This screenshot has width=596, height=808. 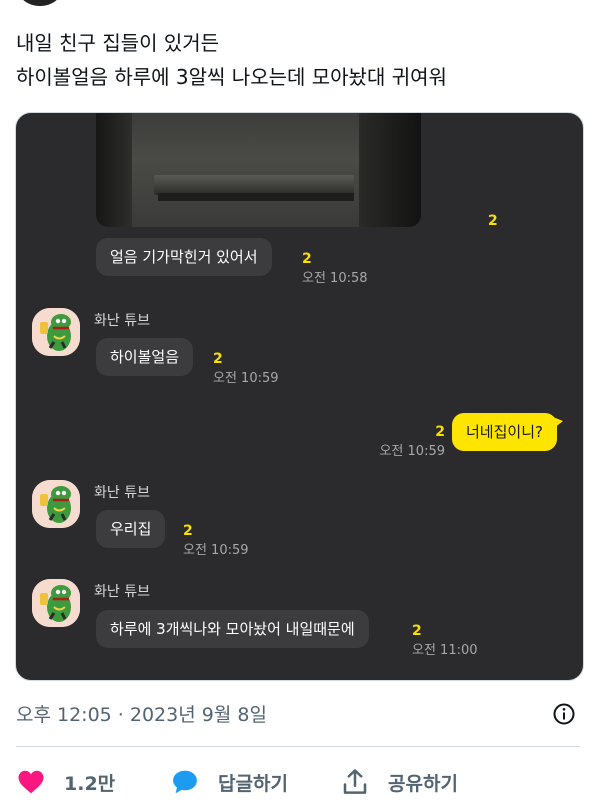 What do you see at coordinates (231, 77) in the screenshot?
I see `tweet-line-2: 하이볼얼음 하루에 3알씩 나오는데 모아놨대 귀여워` at bounding box center [231, 77].